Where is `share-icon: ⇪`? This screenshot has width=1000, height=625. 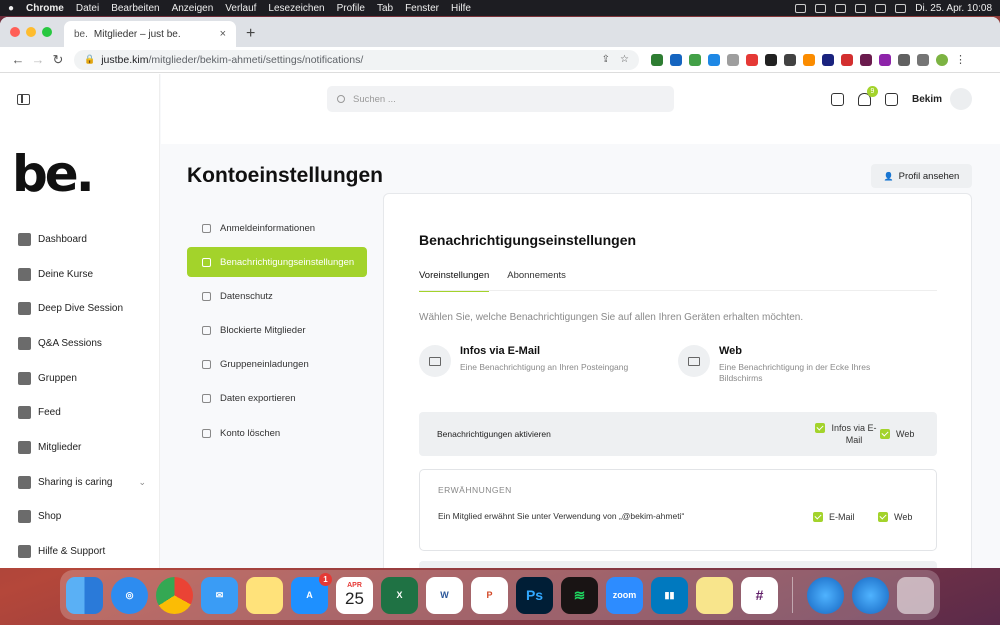 share-icon: ⇪ is located at coordinates (606, 59).